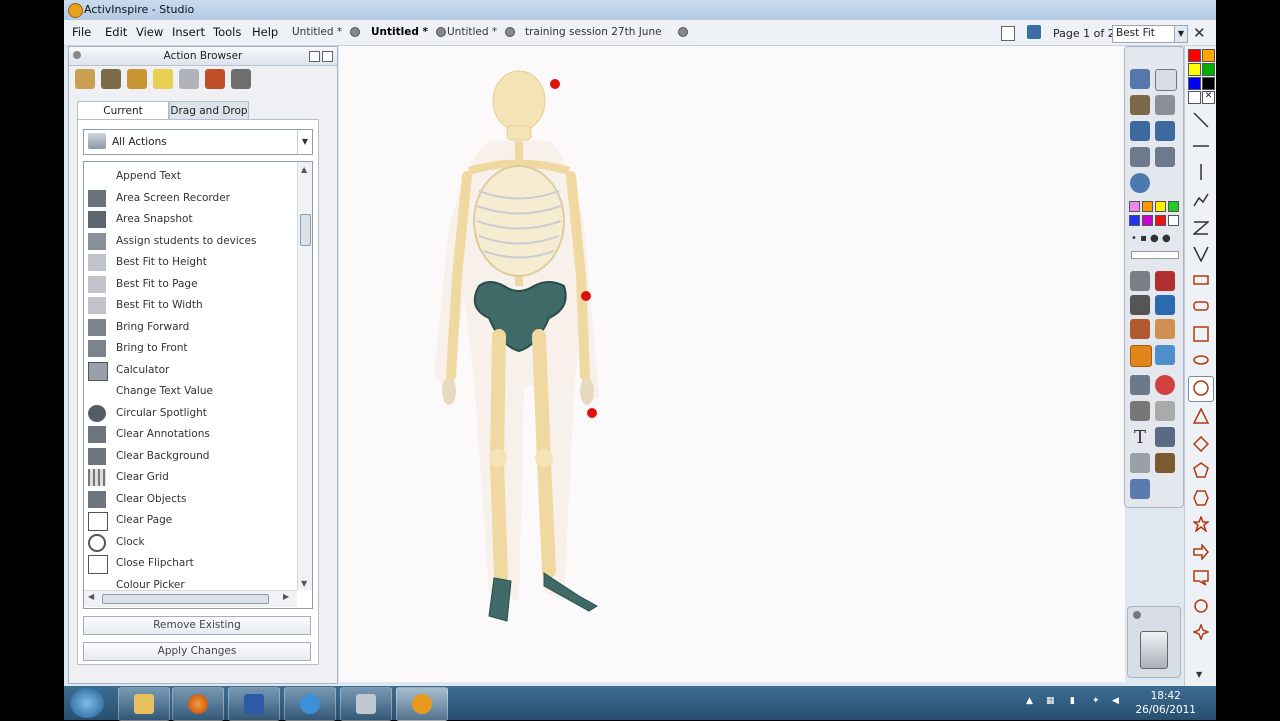 The image size is (1280, 721). I want to click on pentagon-icon, so click(1201, 470).